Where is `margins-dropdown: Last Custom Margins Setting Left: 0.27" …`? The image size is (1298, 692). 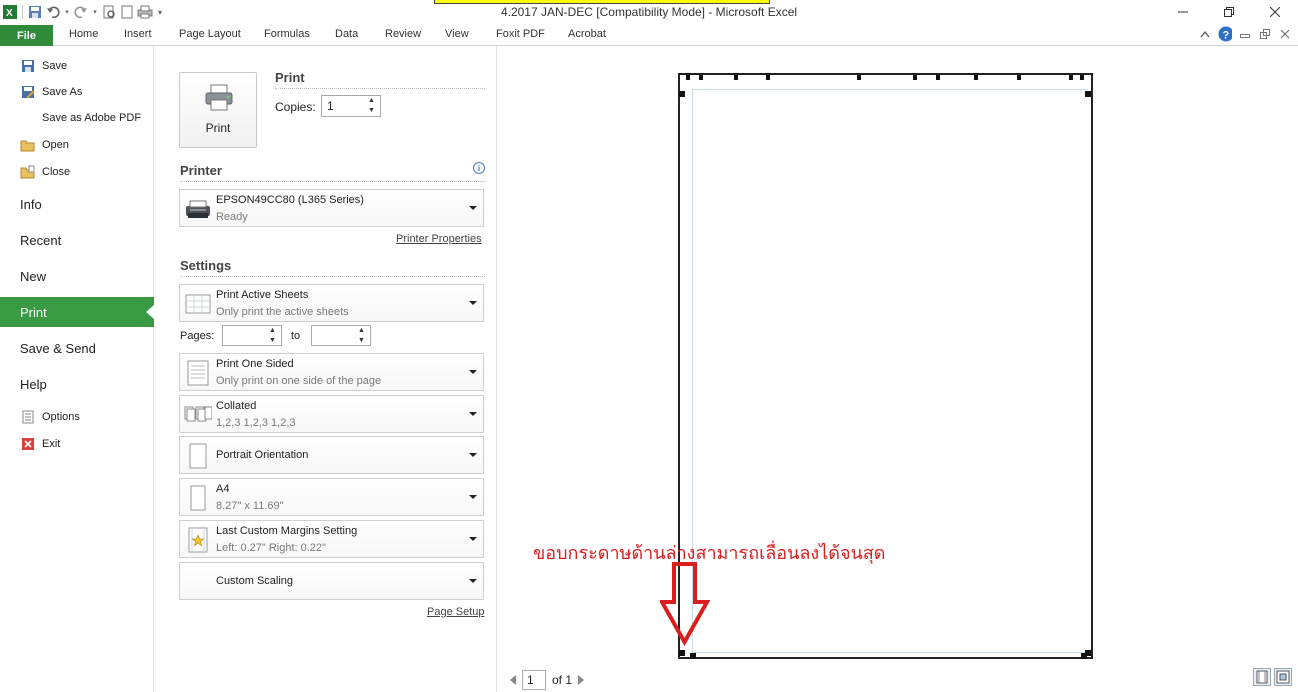 margins-dropdown: Last Custom Margins Setting Left: 0.27" … is located at coordinates (331, 539).